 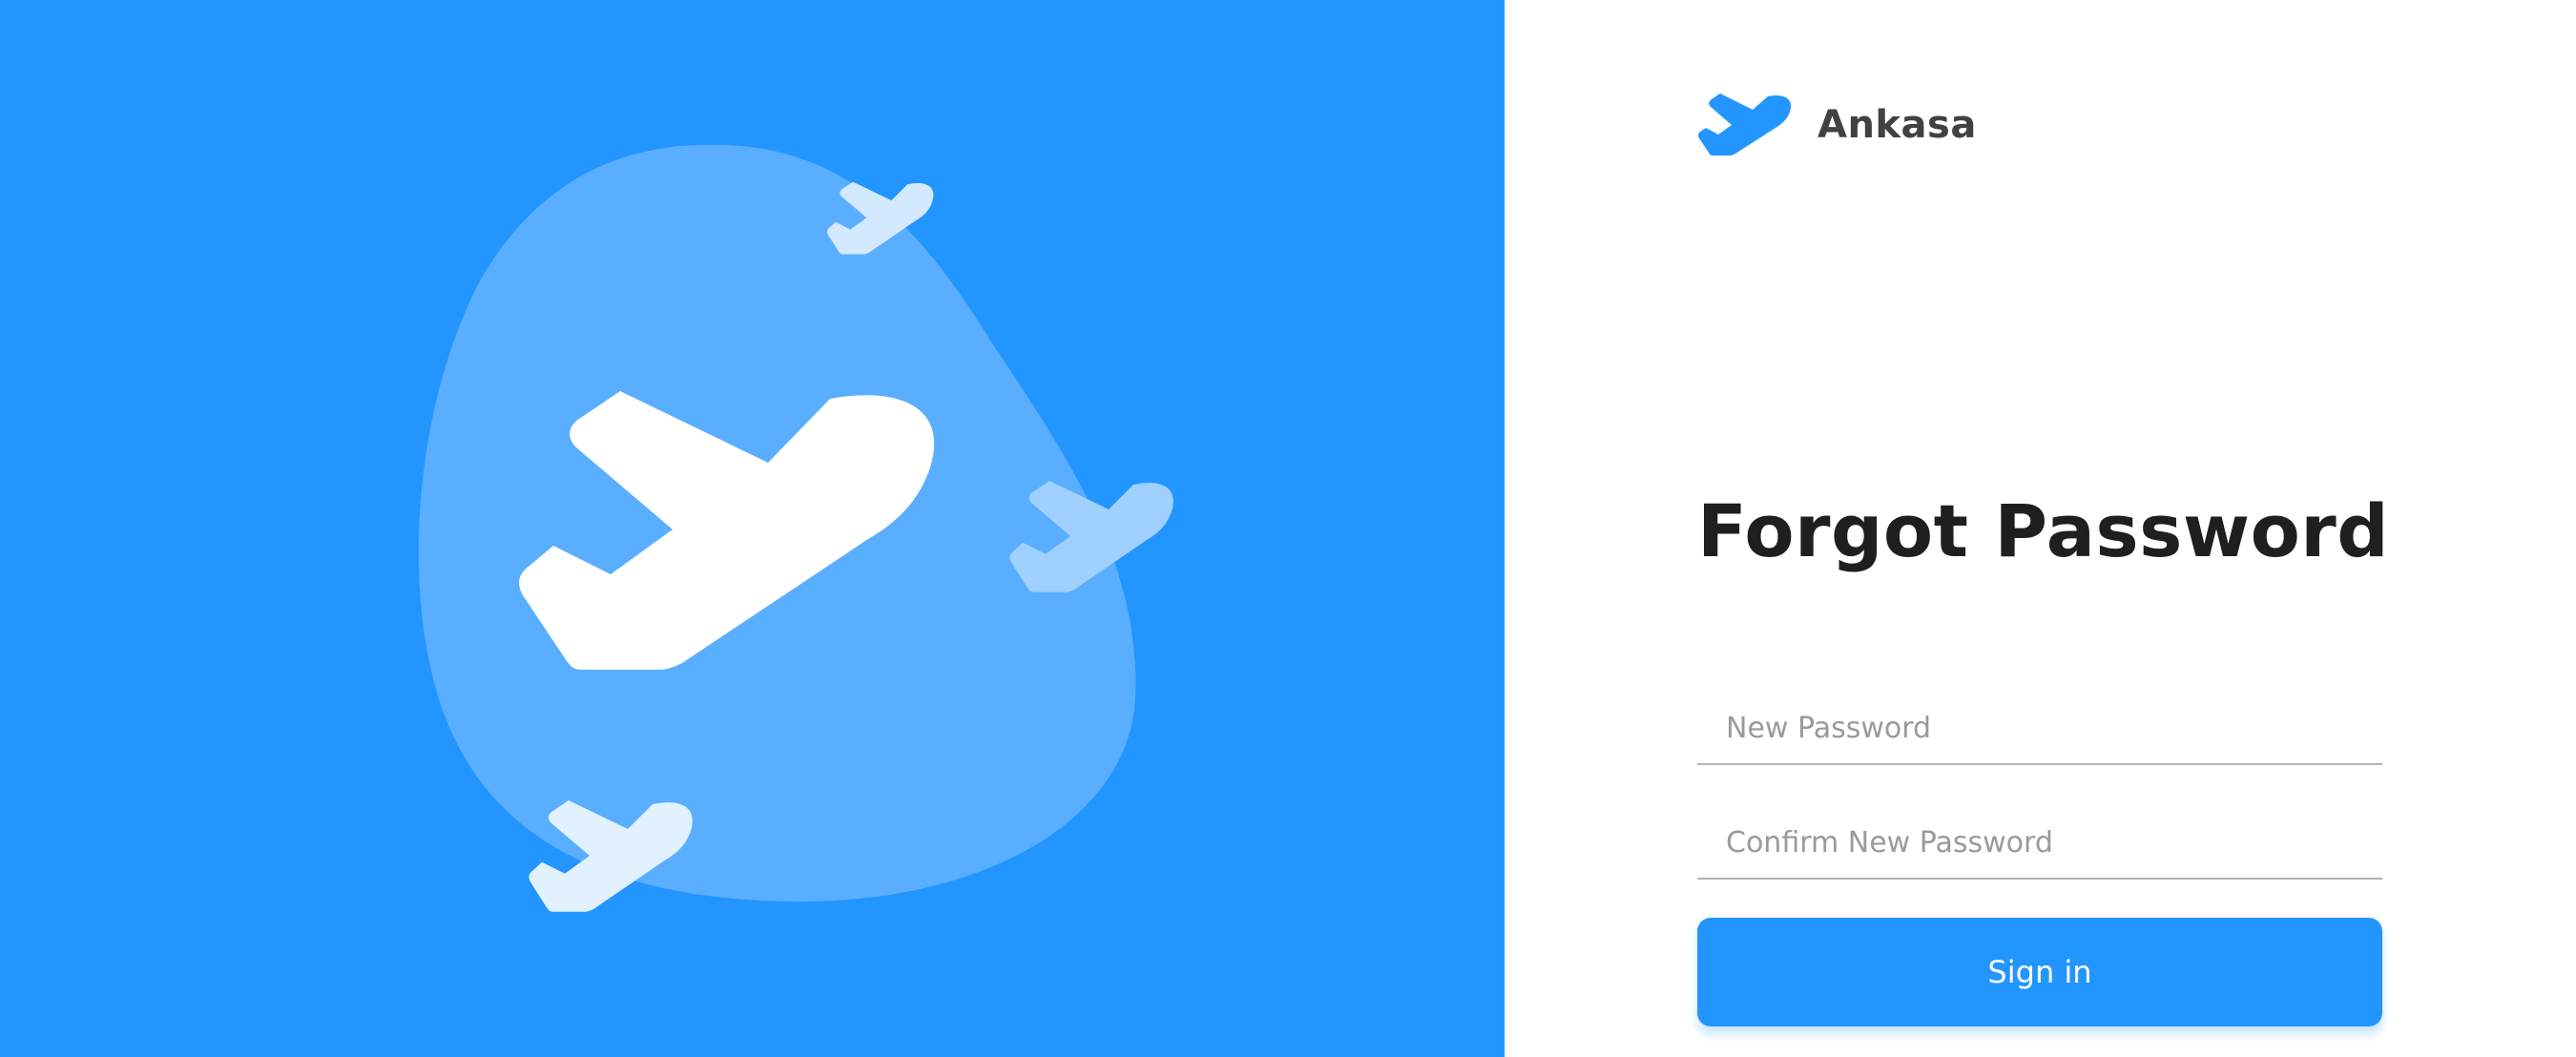 I want to click on page-title: Forgot Password, so click(x=2043, y=530).